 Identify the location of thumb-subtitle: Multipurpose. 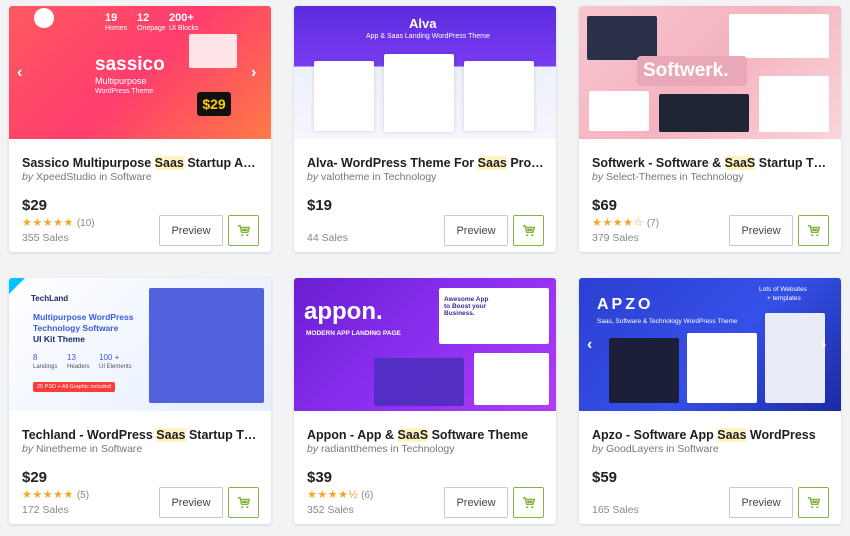
(121, 81).